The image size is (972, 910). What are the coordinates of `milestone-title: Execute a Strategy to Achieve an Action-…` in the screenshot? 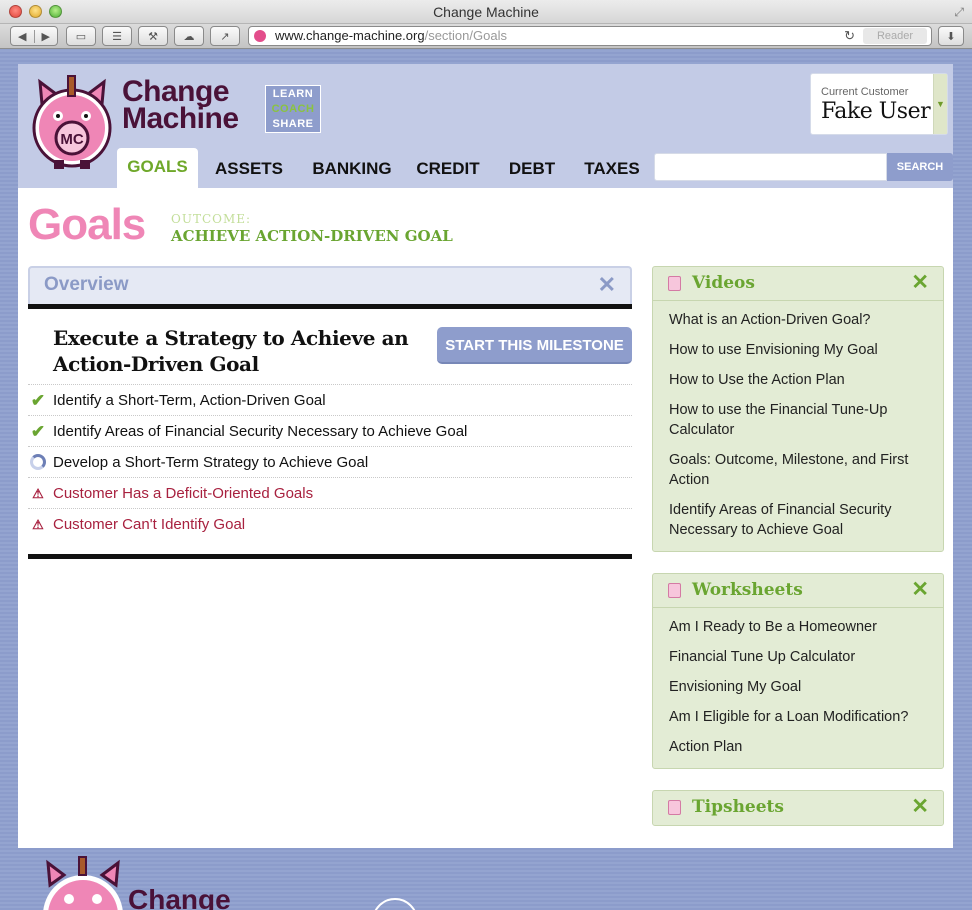 It's located at (231, 351).